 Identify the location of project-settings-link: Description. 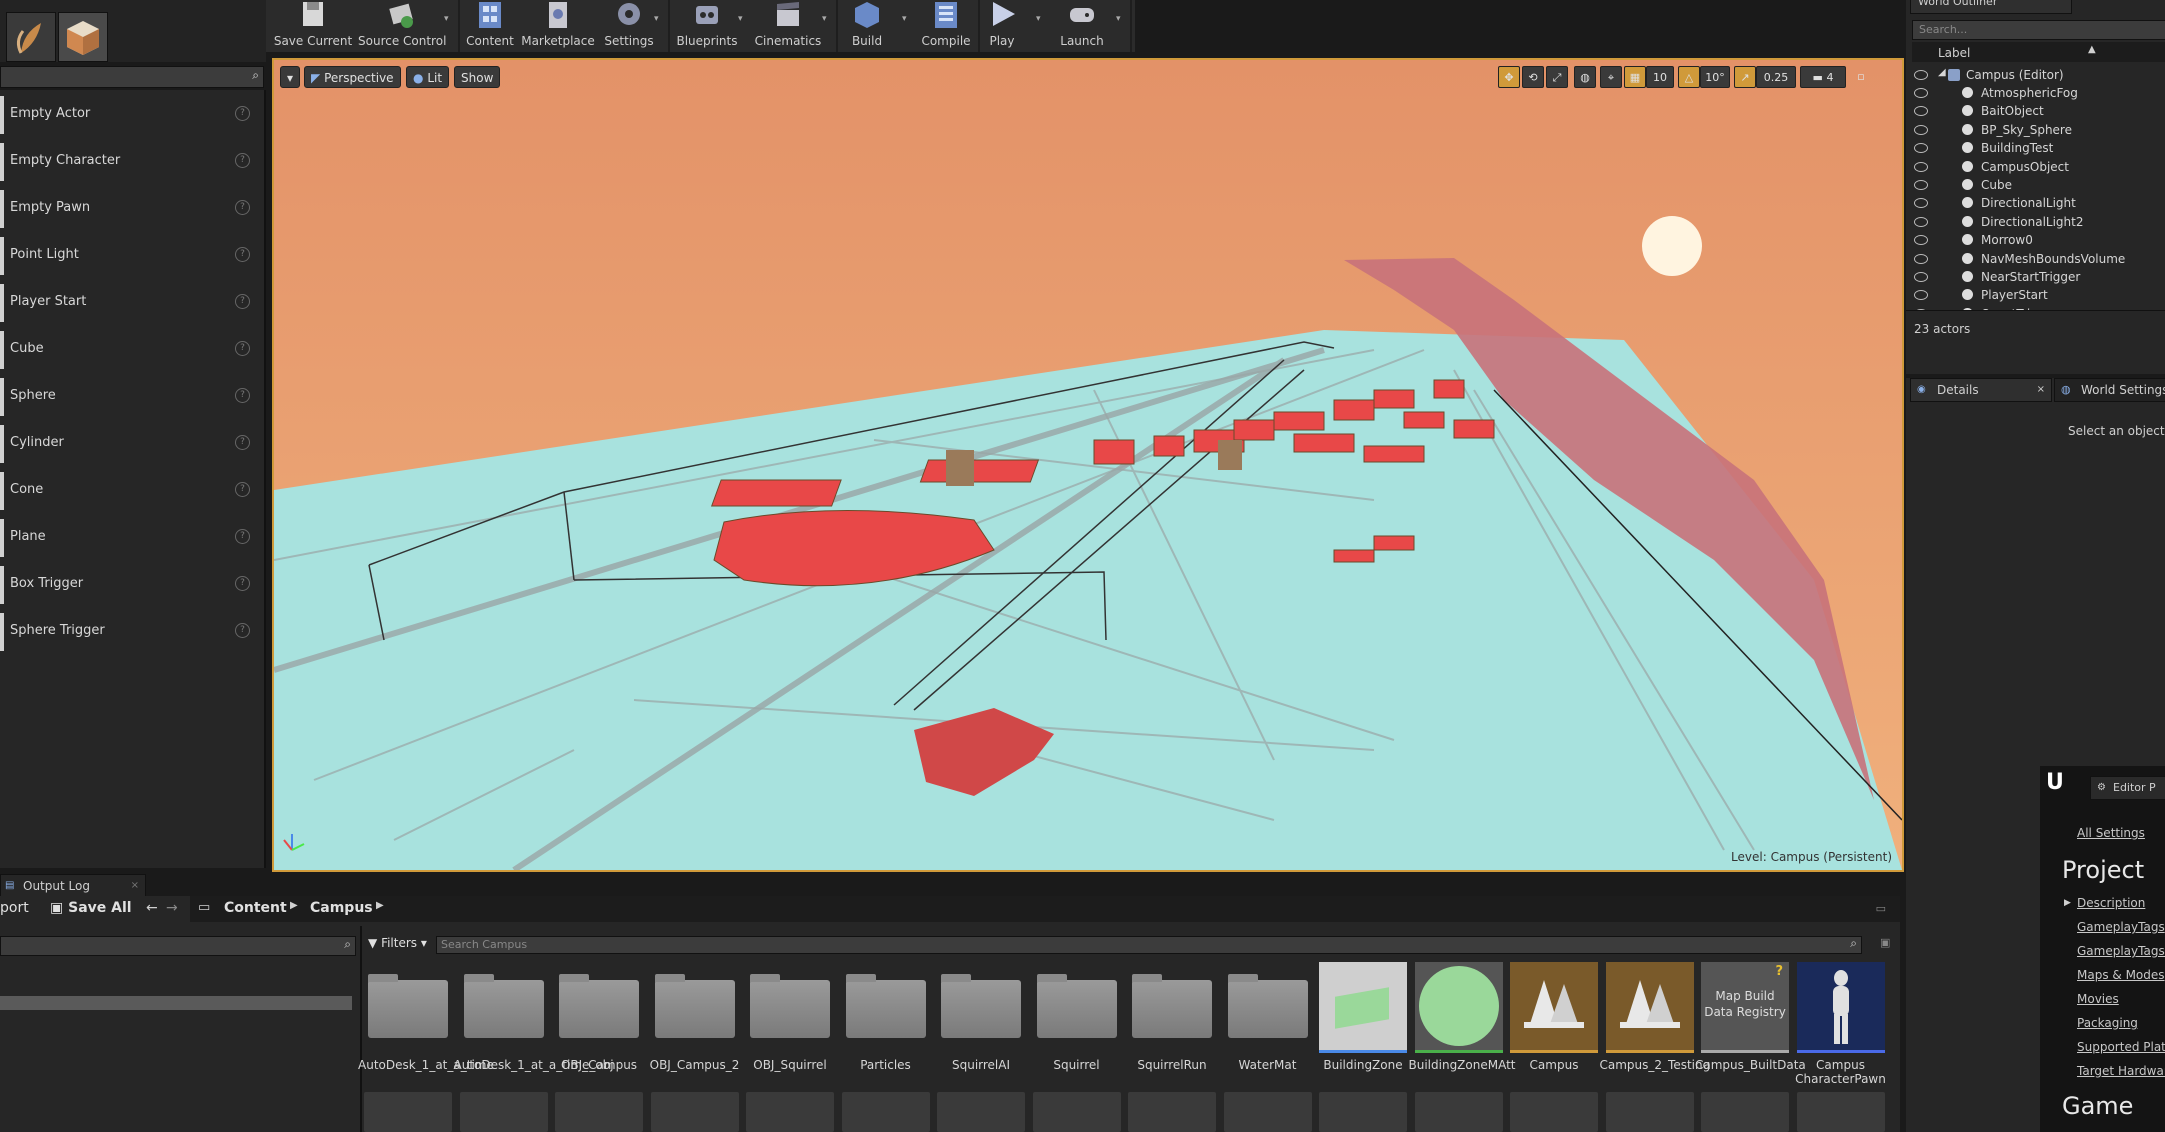
(2111, 903).